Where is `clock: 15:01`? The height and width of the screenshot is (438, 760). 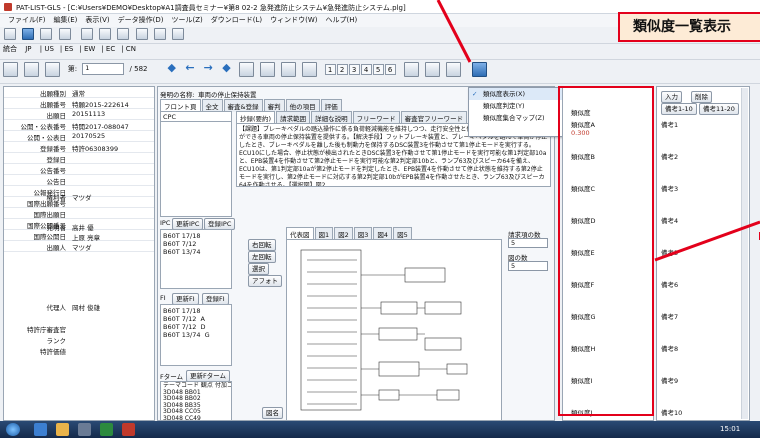
clock: 15:01 is located at coordinates (730, 429).